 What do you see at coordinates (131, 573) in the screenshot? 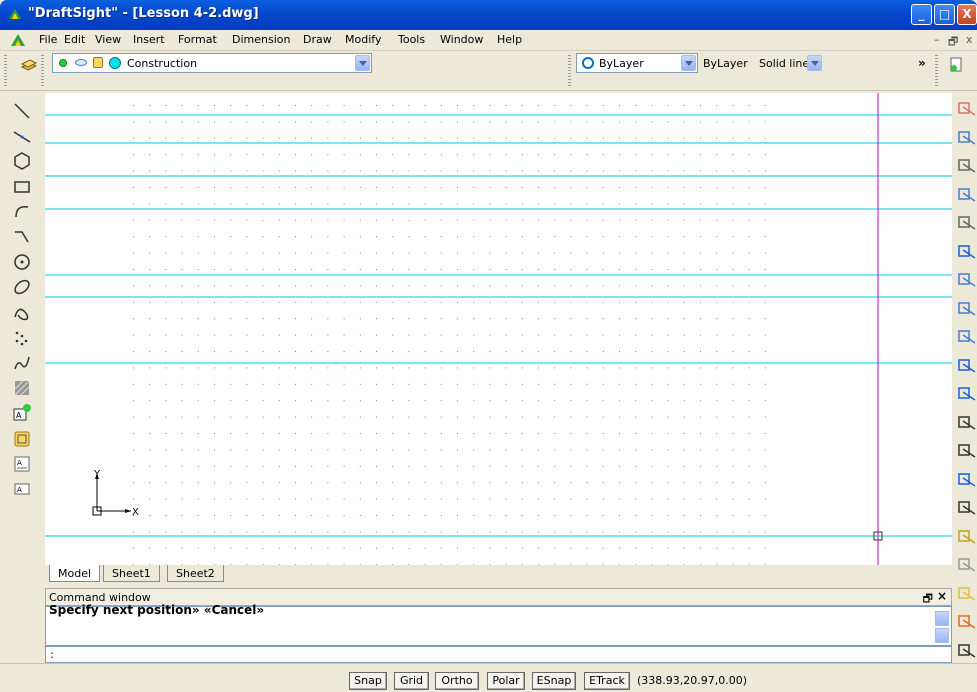
I see `tab-sheet1: Sheet1` at bounding box center [131, 573].